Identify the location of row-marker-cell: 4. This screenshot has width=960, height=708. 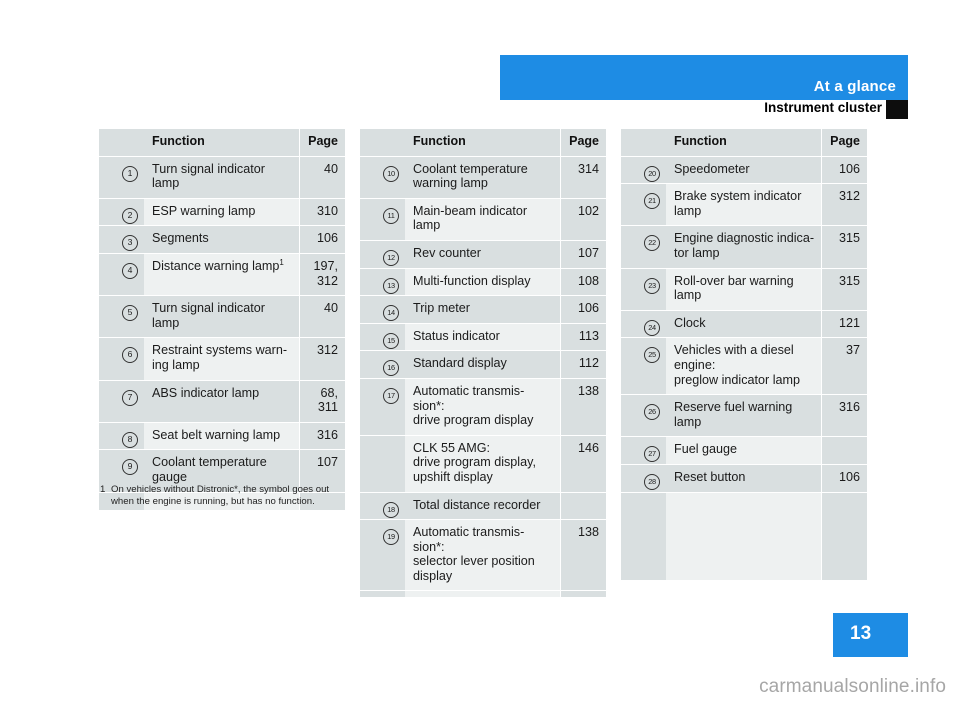
(121, 275).